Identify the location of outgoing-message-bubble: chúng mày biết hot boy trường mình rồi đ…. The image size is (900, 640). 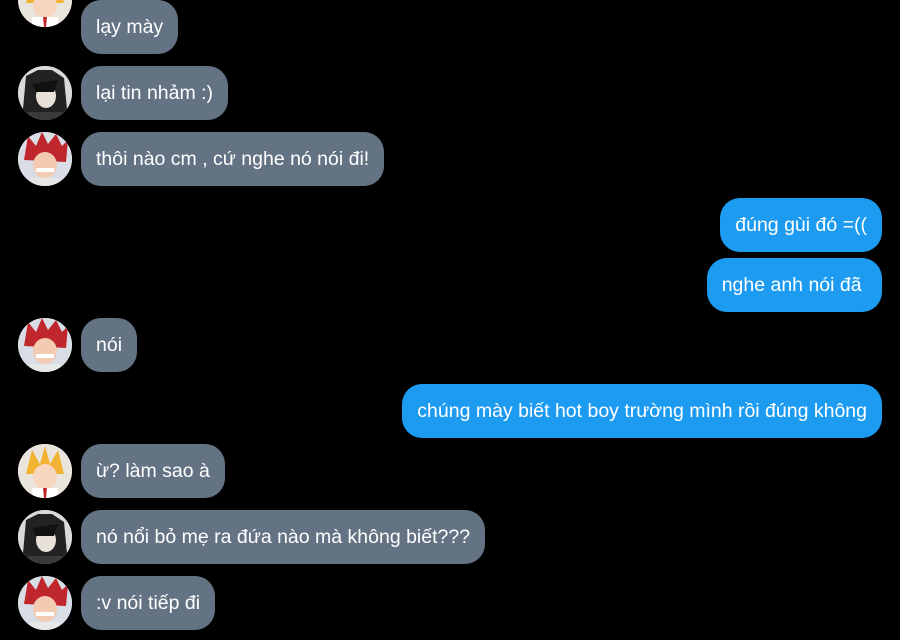
(642, 411).